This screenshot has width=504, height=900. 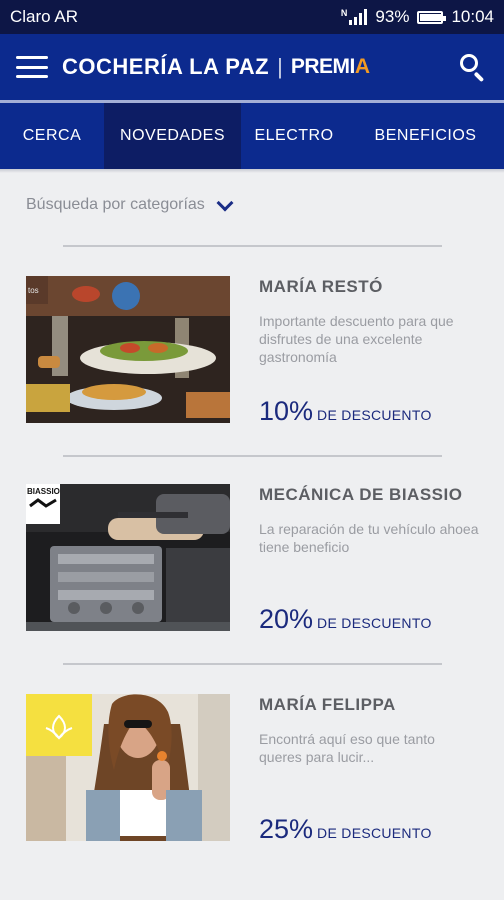 What do you see at coordinates (330, 66) in the screenshot?
I see `premia-logo: PREMIA` at bounding box center [330, 66].